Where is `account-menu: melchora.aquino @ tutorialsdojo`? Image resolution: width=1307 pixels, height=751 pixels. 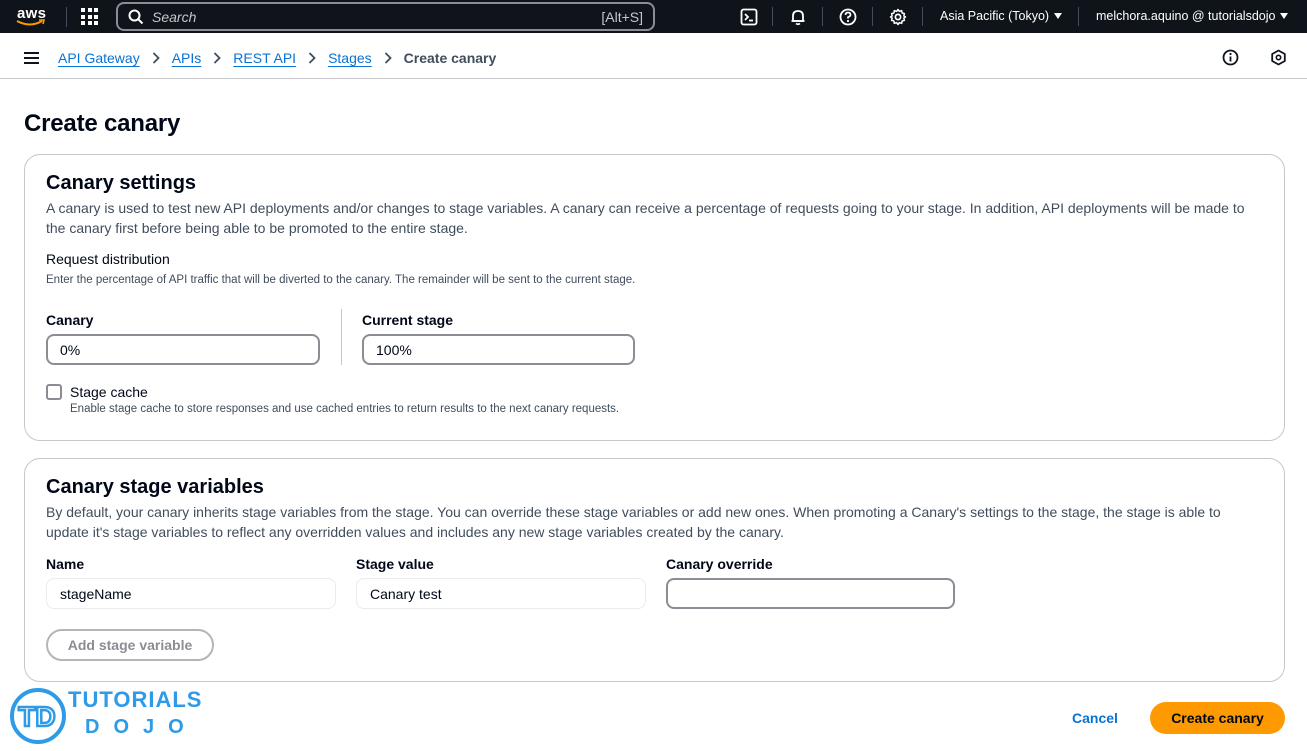 account-menu: melchora.aquino @ tutorialsdojo is located at coordinates (1192, 16).